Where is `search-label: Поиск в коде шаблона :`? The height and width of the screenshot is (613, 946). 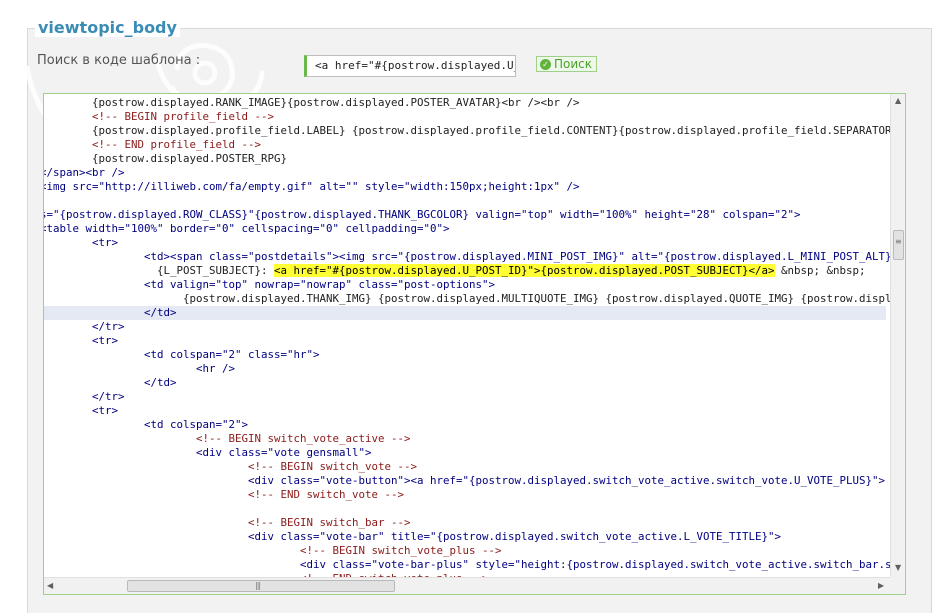 search-label: Поиск в коде шаблона : is located at coordinates (119, 60).